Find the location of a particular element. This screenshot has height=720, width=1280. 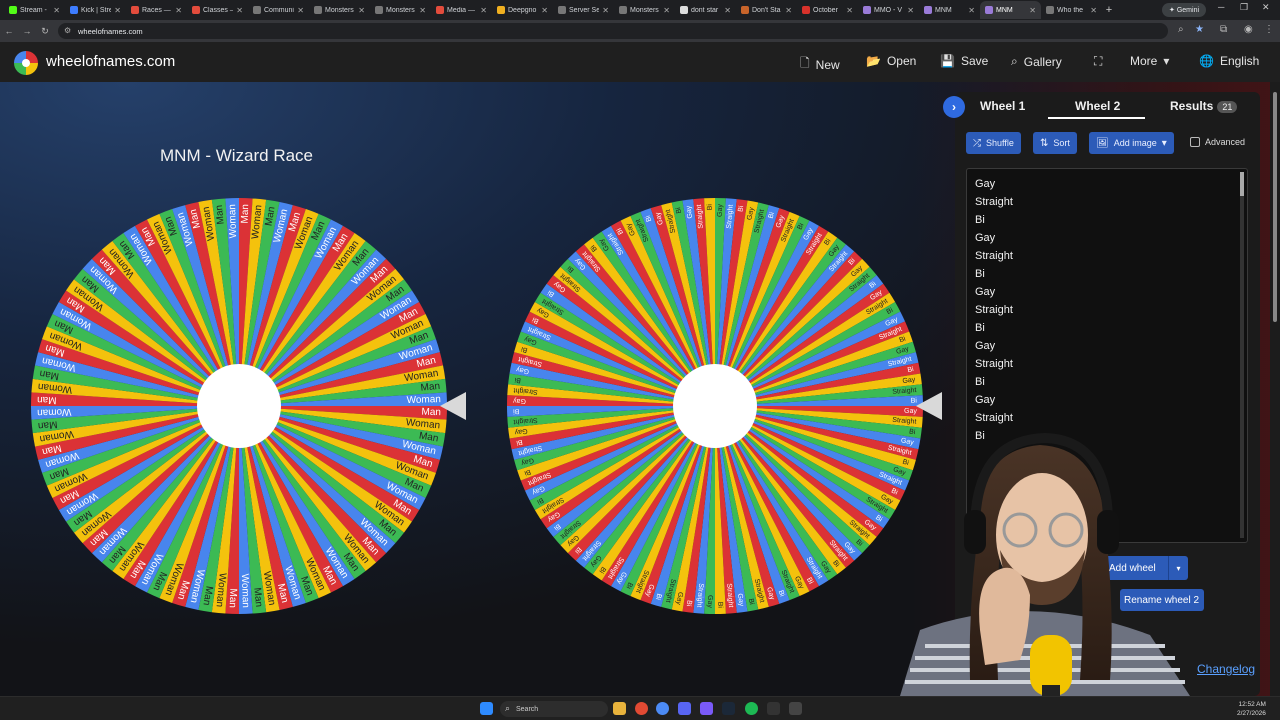

zoom-icon: ⌕ is located at coordinates (1181, 29).